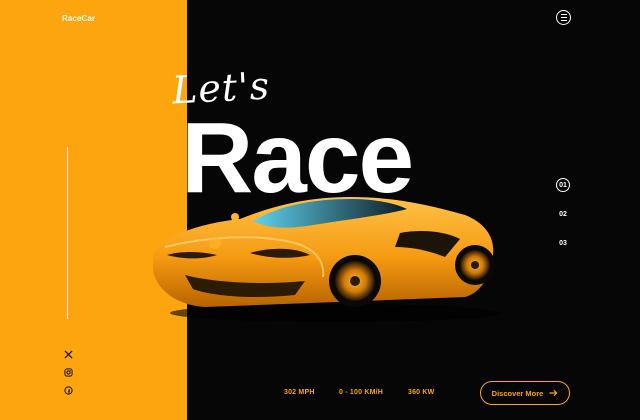  I want to click on arrow-right-icon, so click(553, 393).